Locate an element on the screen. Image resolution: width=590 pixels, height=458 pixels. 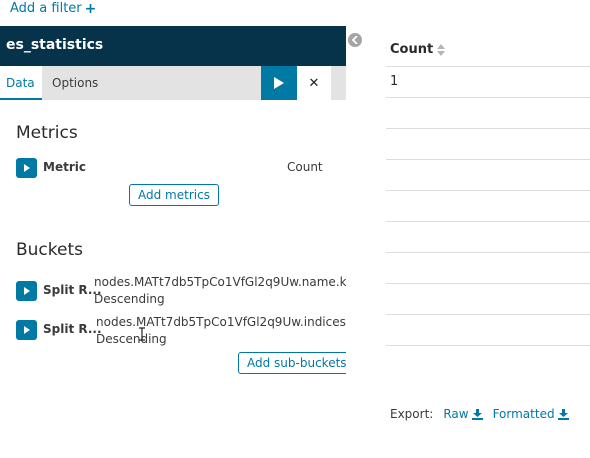
play-icon is located at coordinates (279, 83).